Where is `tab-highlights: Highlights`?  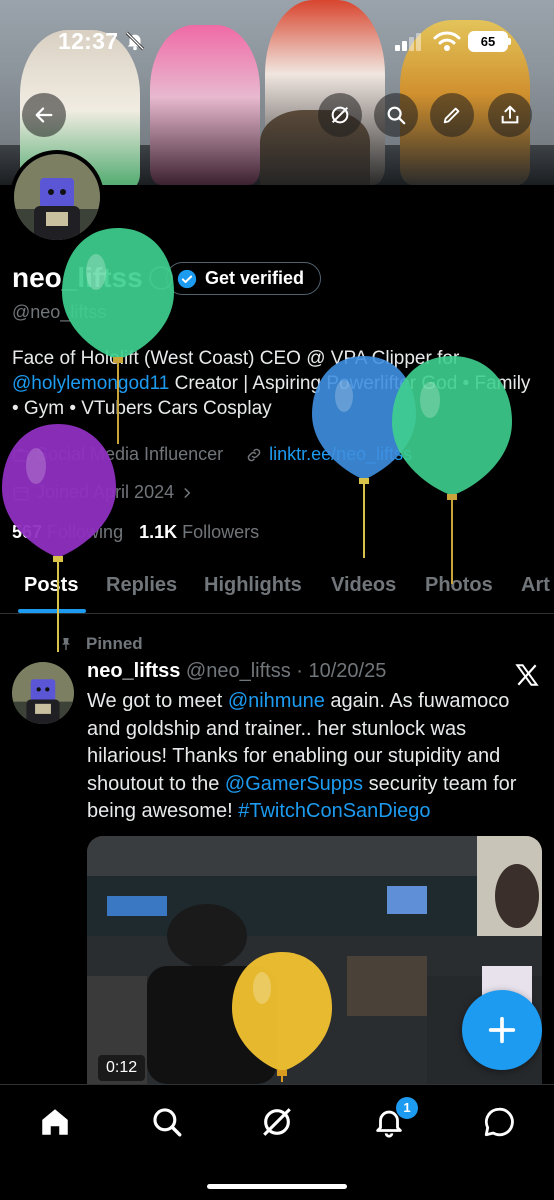
tab-highlights: Highlights is located at coordinates (253, 585).